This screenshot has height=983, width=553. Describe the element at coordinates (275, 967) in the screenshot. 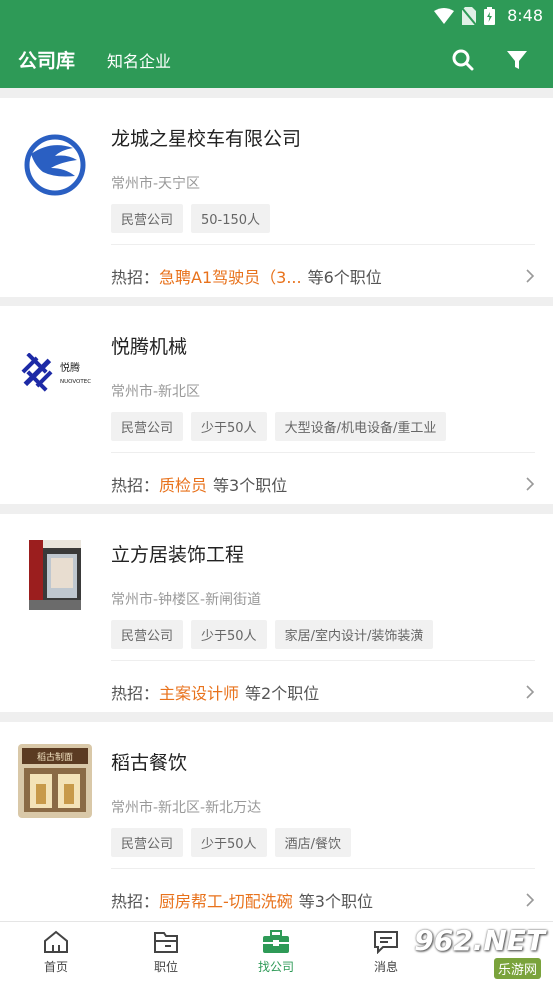

I see `nav-label-find-company: 找公司` at that location.